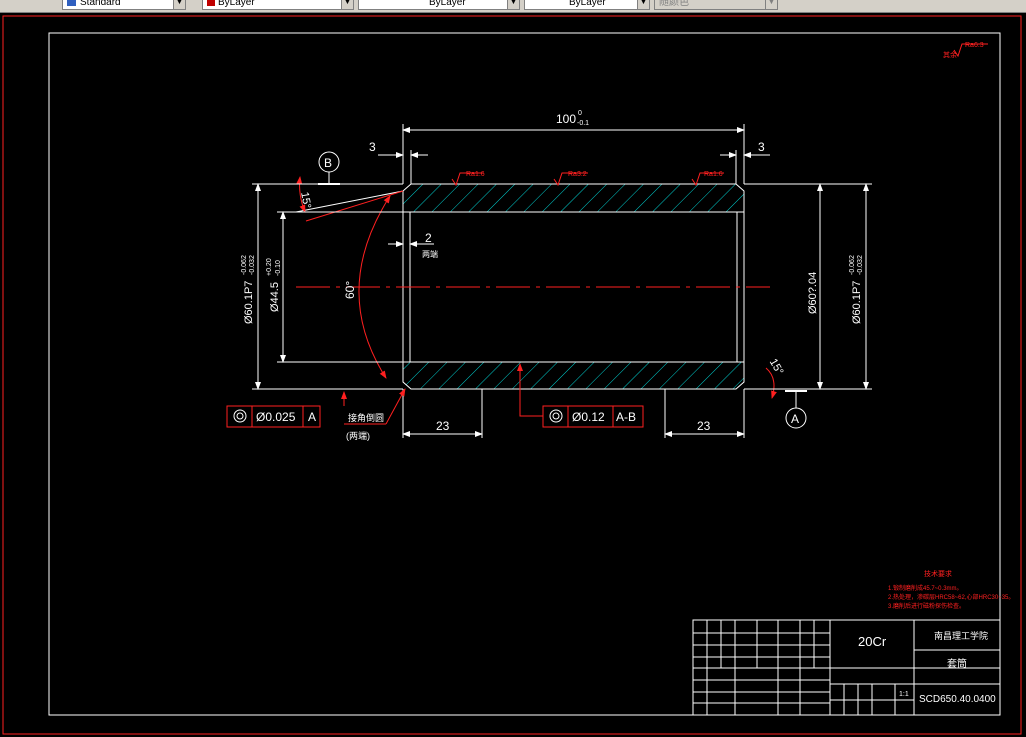 Image resolution: width=1026 pixels, height=737 pixels. I want to click on fcf-left: Ø0.025 A, so click(286, 409).